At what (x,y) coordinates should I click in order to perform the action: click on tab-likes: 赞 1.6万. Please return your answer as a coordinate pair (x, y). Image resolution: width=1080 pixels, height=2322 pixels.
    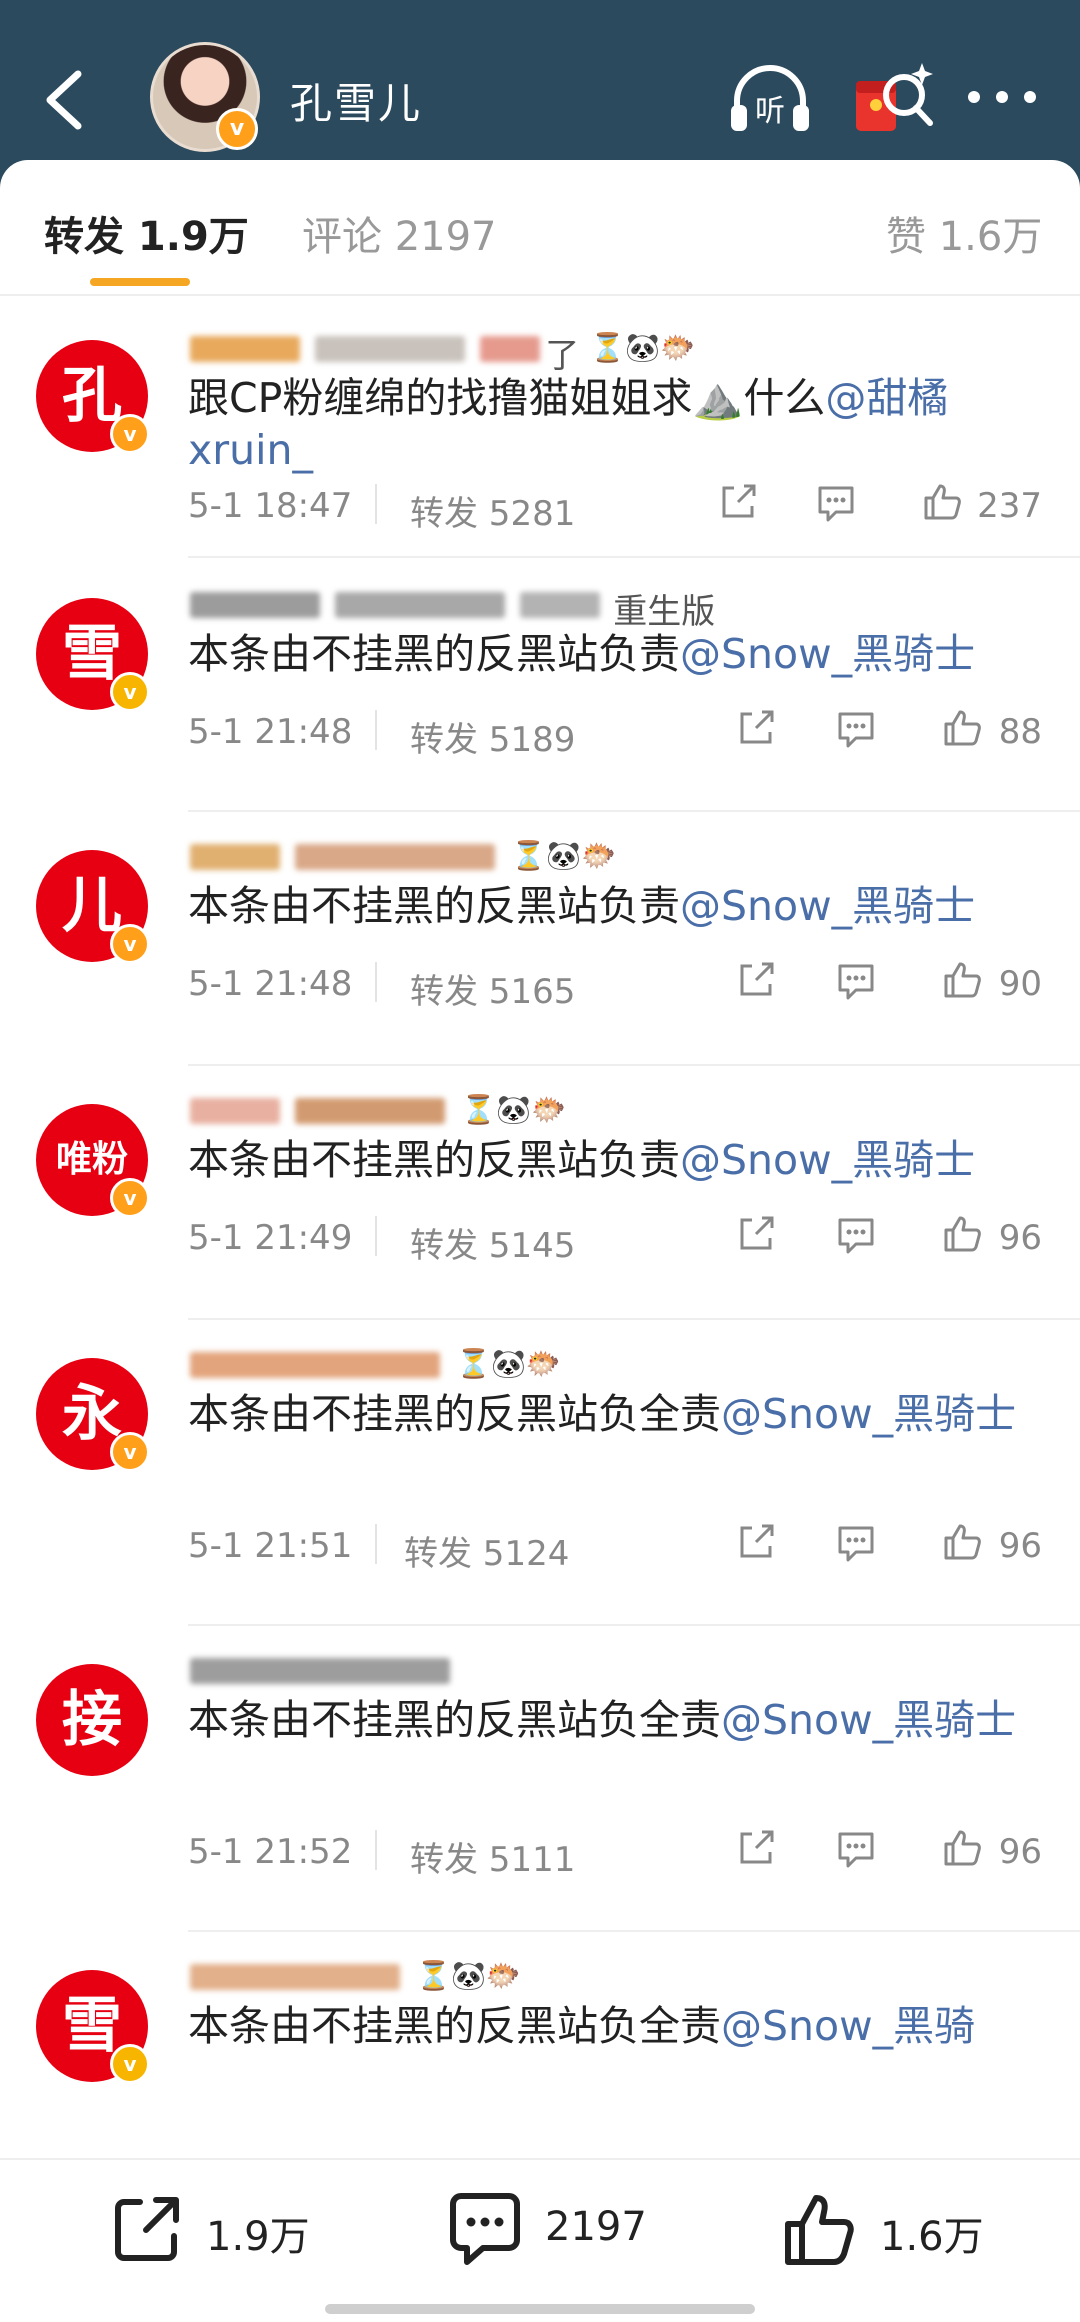
    Looking at the image, I should click on (964, 233).